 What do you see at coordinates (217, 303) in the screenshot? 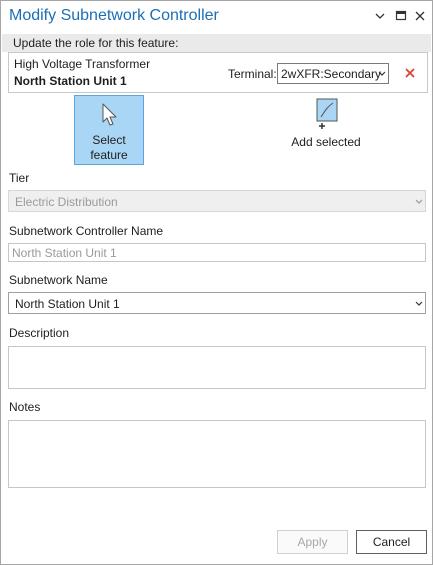
I see `subnetwork-name-select: North Station Unit 1` at bounding box center [217, 303].